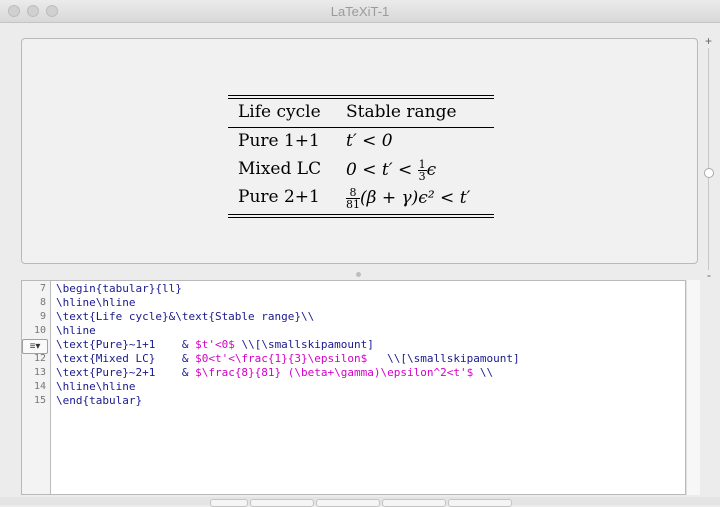 The width and height of the screenshot is (720, 507). I want to click on line-number: 10, so click(39, 330).